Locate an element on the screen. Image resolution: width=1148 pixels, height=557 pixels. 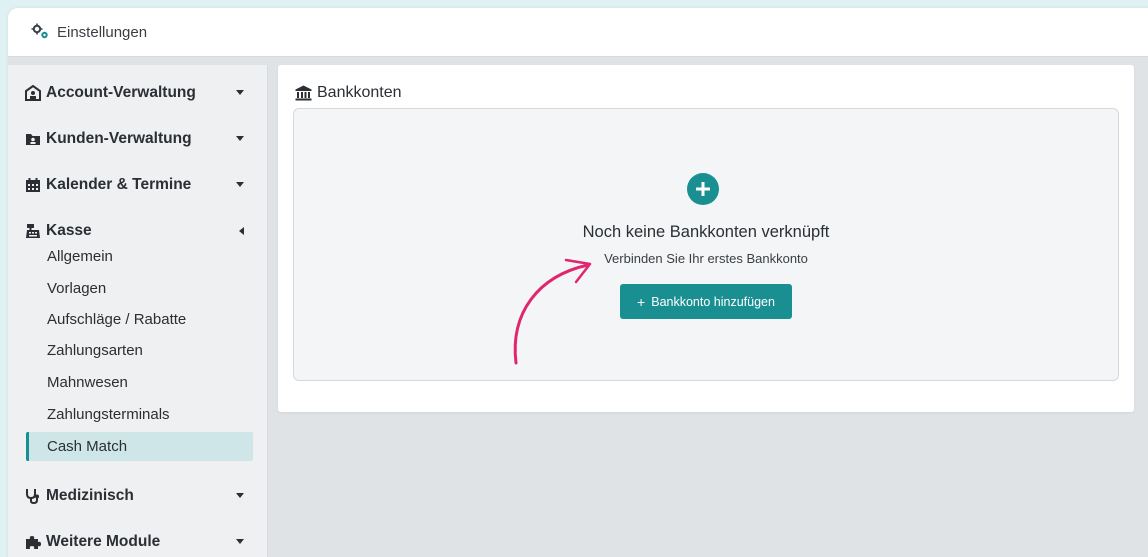
sidebar-section-label: Account-Verwaltung is located at coordinates (121, 92).